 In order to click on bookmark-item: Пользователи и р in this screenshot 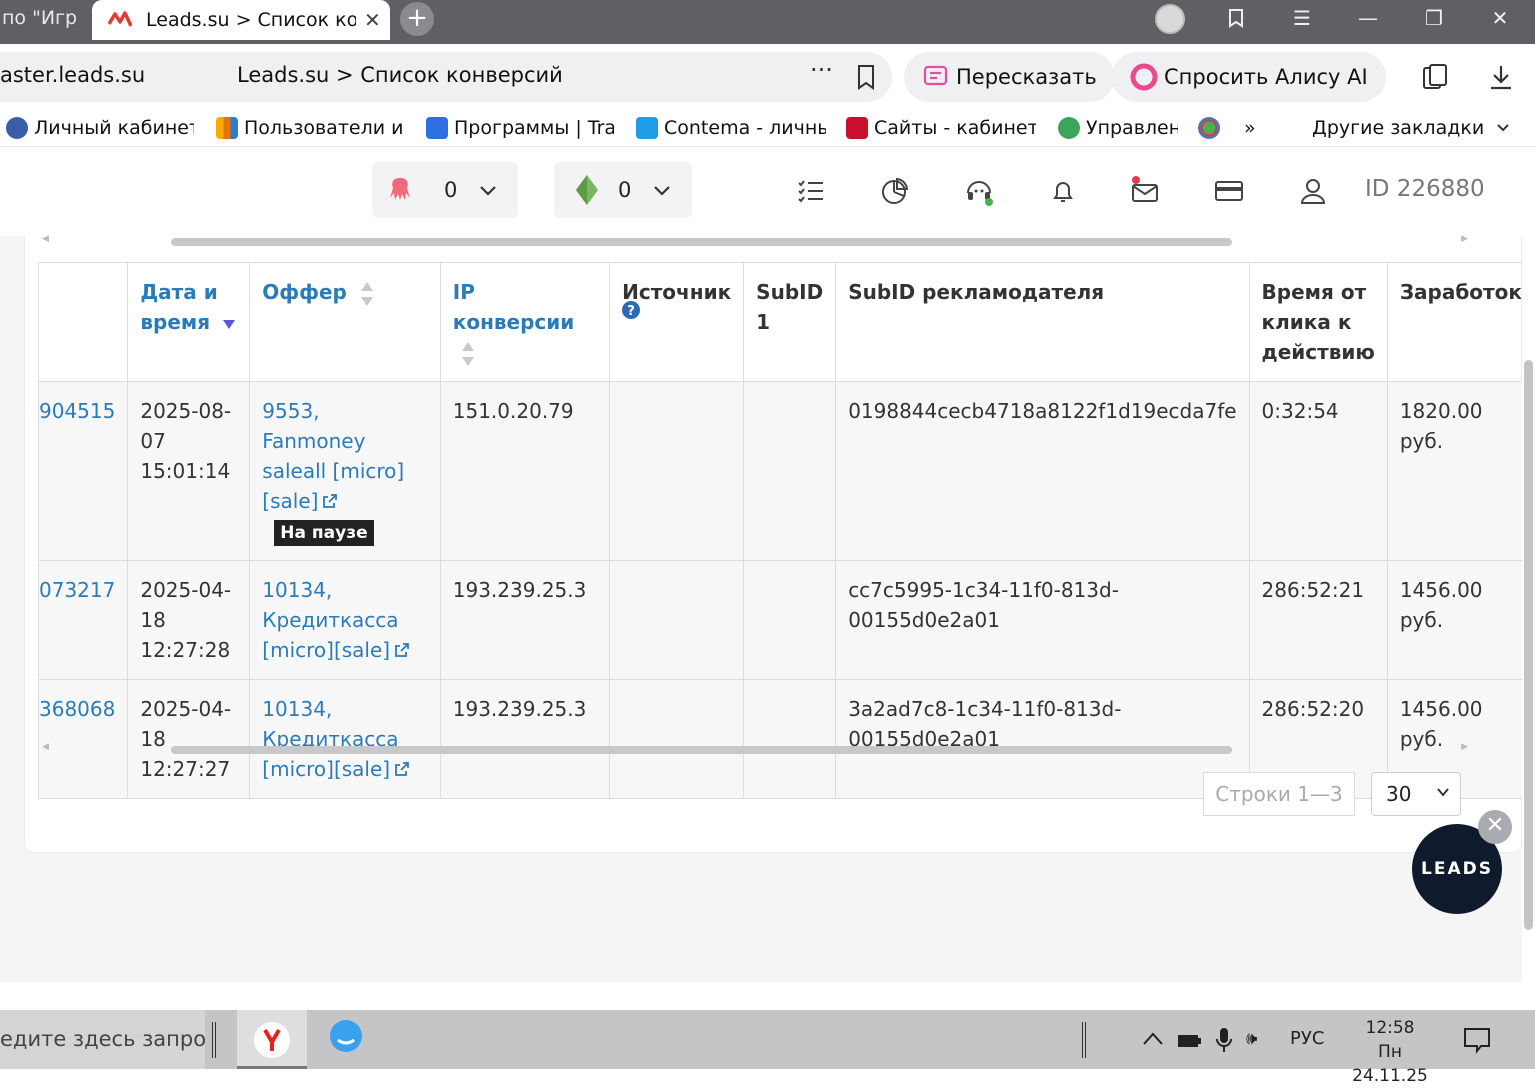, I will do `click(311, 128)`.